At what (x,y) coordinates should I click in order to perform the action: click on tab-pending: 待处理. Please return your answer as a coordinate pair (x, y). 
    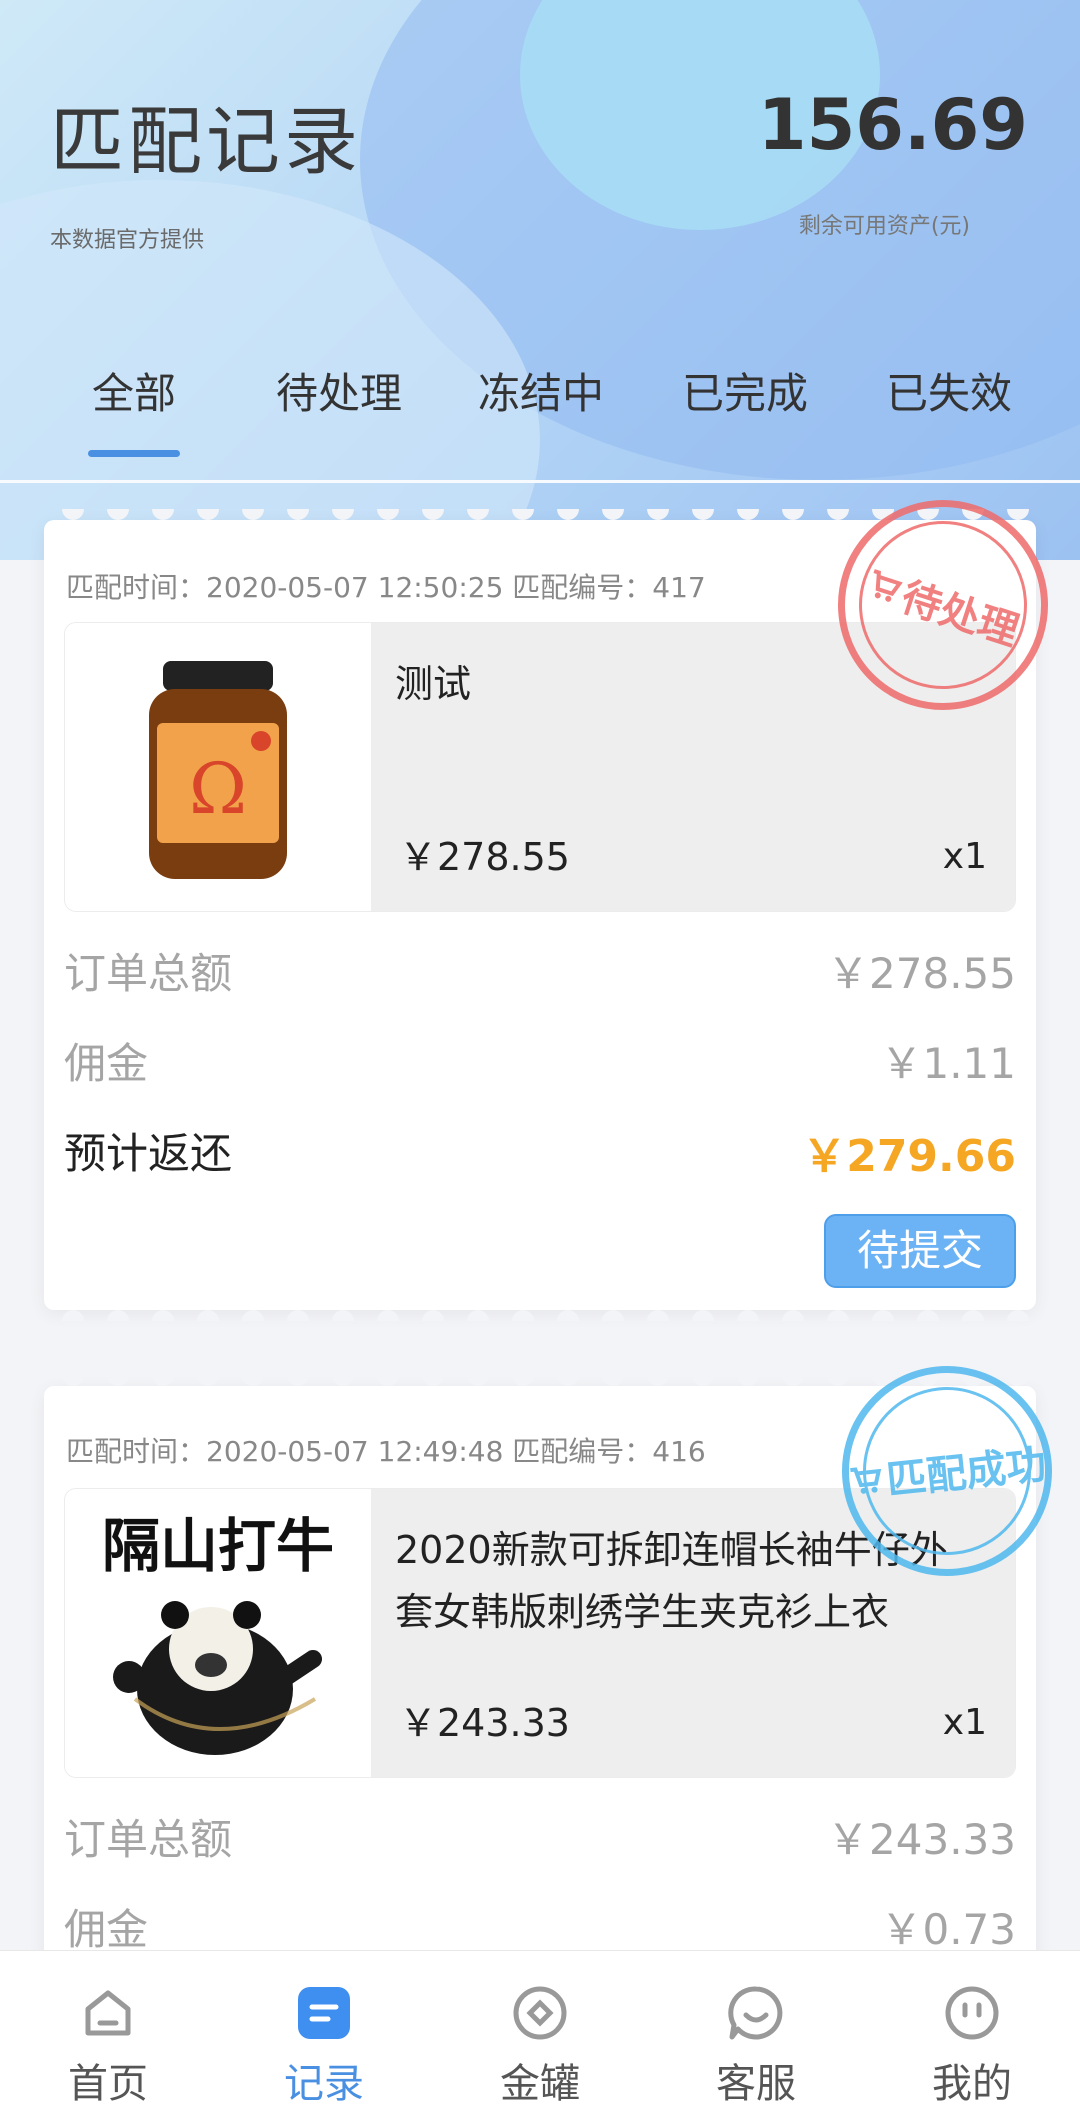
    Looking at the image, I should click on (339, 390).